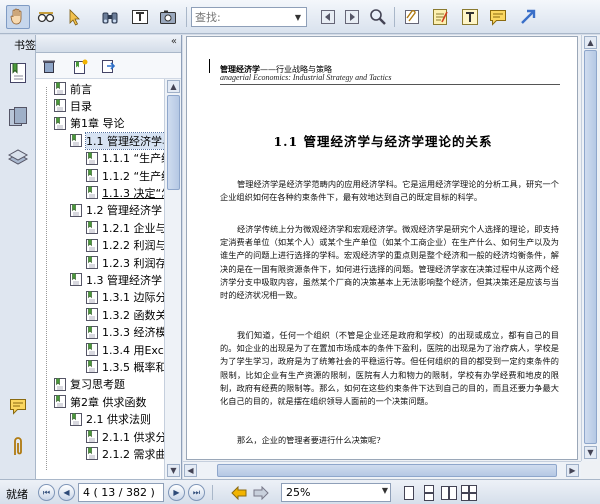  I want to click on search-combobox: ▼, so click(249, 17).